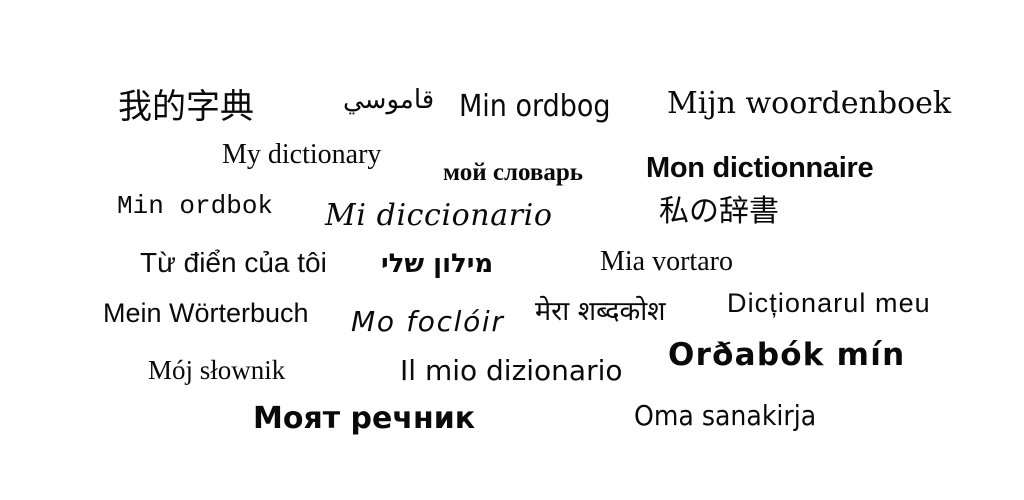 Image resolution: width=1024 pixels, height=500 pixels. I want to click on phrase-english: My dictionary, so click(302, 154).